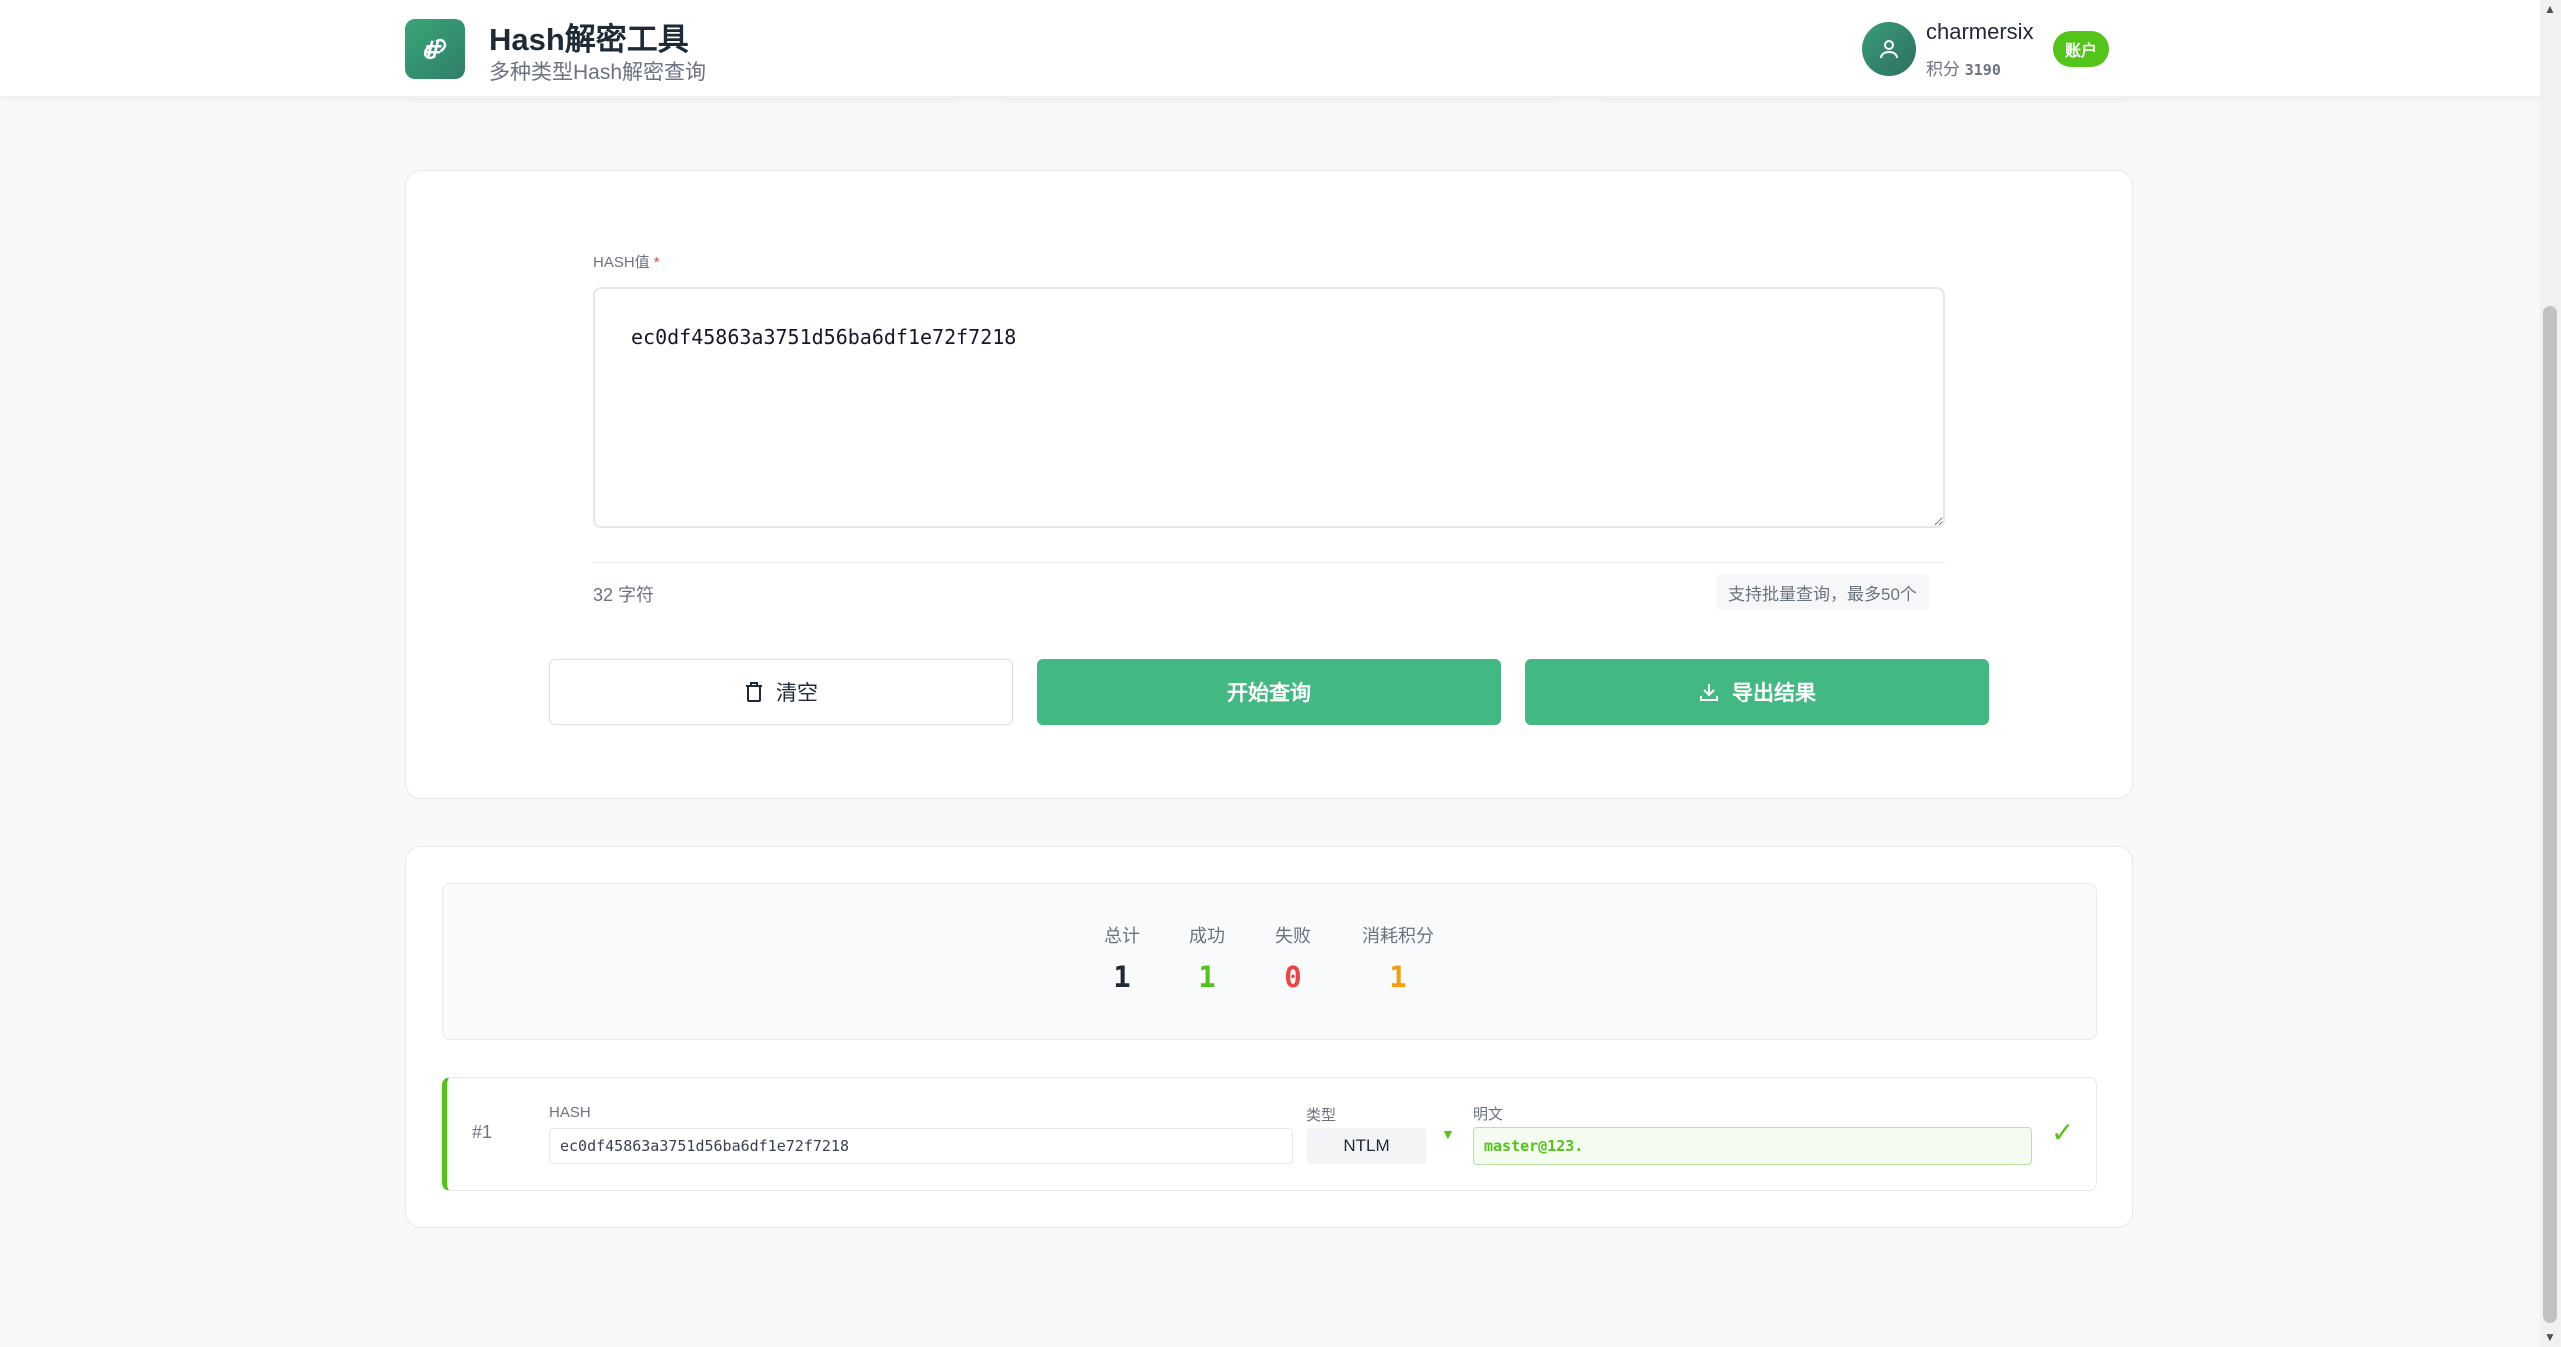 The image size is (2561, 1347). Describe the element at coordinates (1293, 977) in the screenshot. I see `stat-fail-value: 0` at that location.